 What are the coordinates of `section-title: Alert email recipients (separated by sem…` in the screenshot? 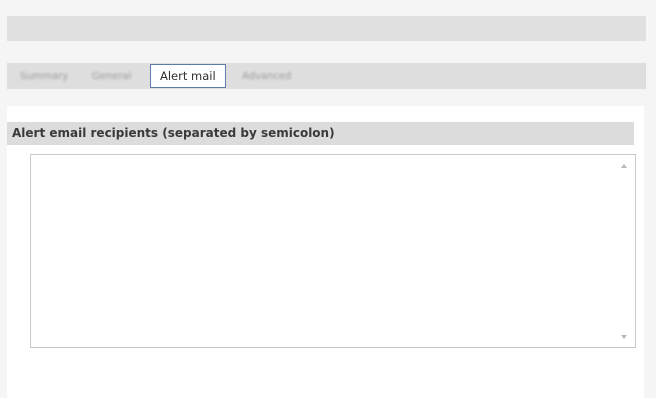 It's located at (320, 133).